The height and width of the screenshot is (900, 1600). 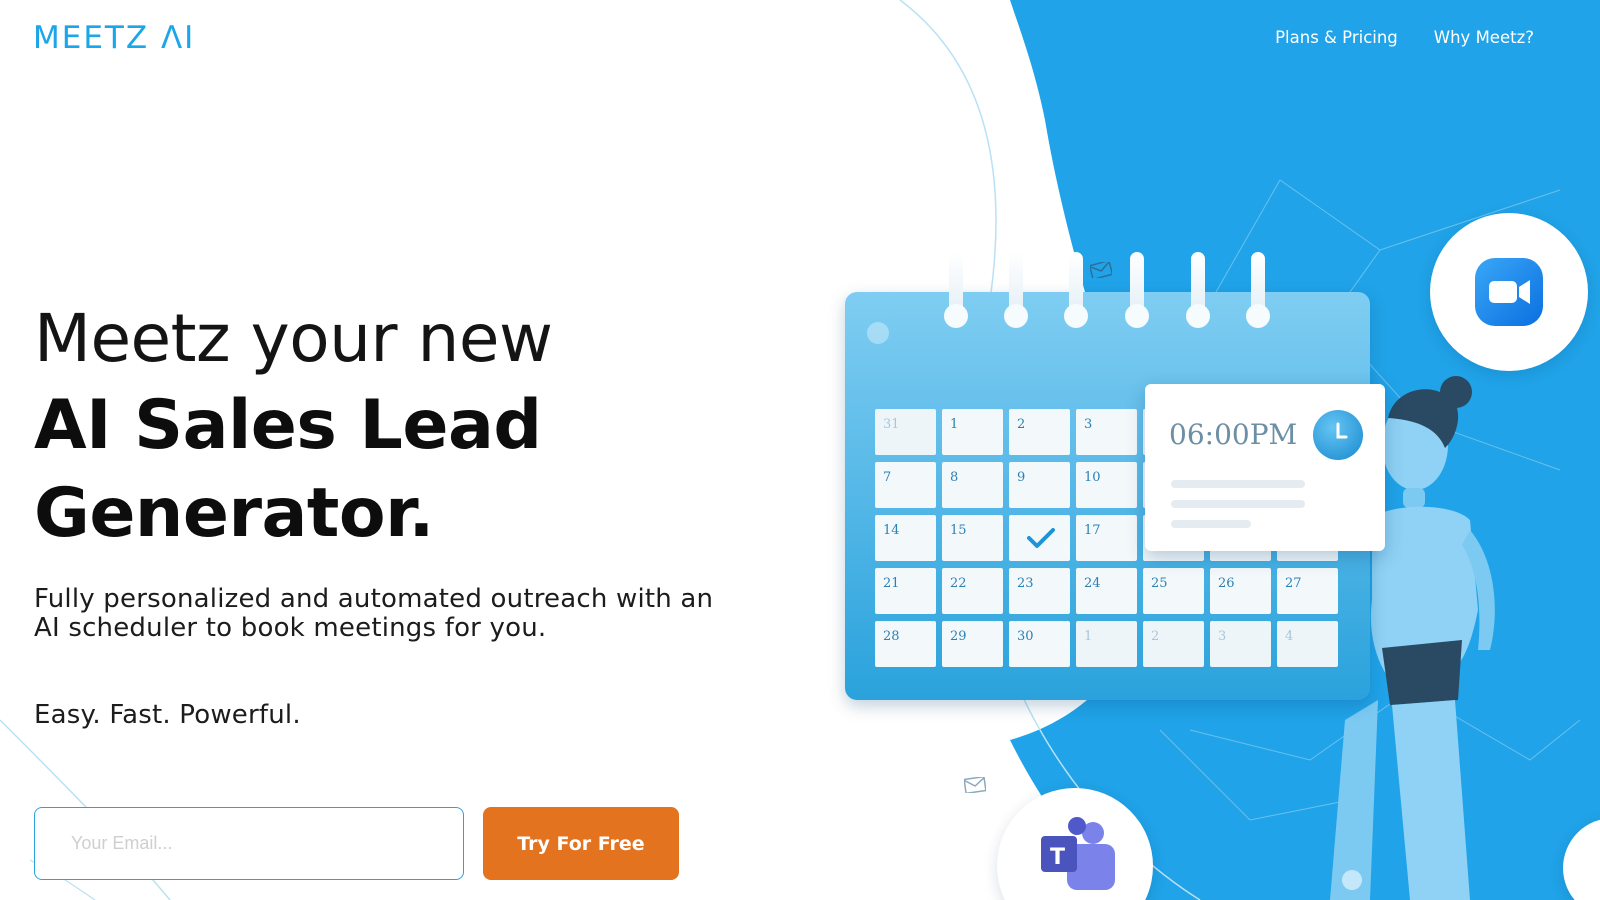 I want to click on zoom-bubble, so click(x=1509, y=292).